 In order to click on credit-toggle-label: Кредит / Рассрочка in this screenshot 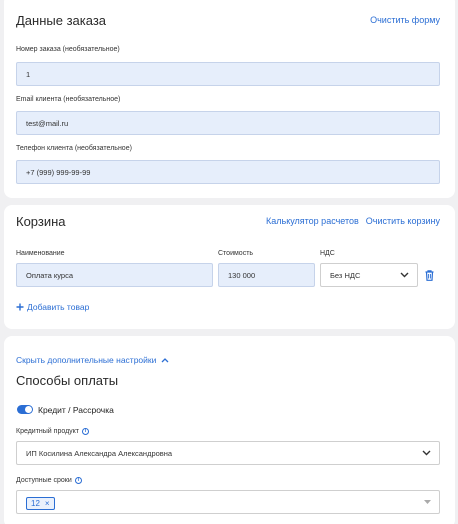, I will do `click(76, 410)`.